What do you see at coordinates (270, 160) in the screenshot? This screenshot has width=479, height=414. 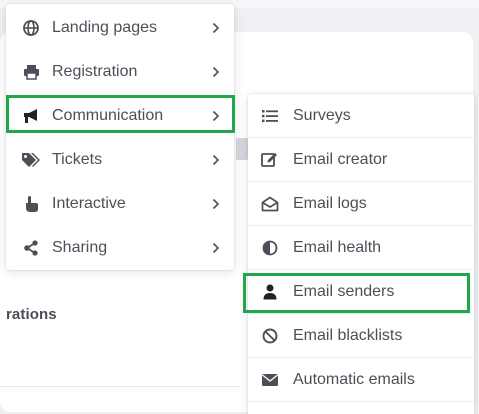 I see `edit-icon` at bounding box center [270, 160].